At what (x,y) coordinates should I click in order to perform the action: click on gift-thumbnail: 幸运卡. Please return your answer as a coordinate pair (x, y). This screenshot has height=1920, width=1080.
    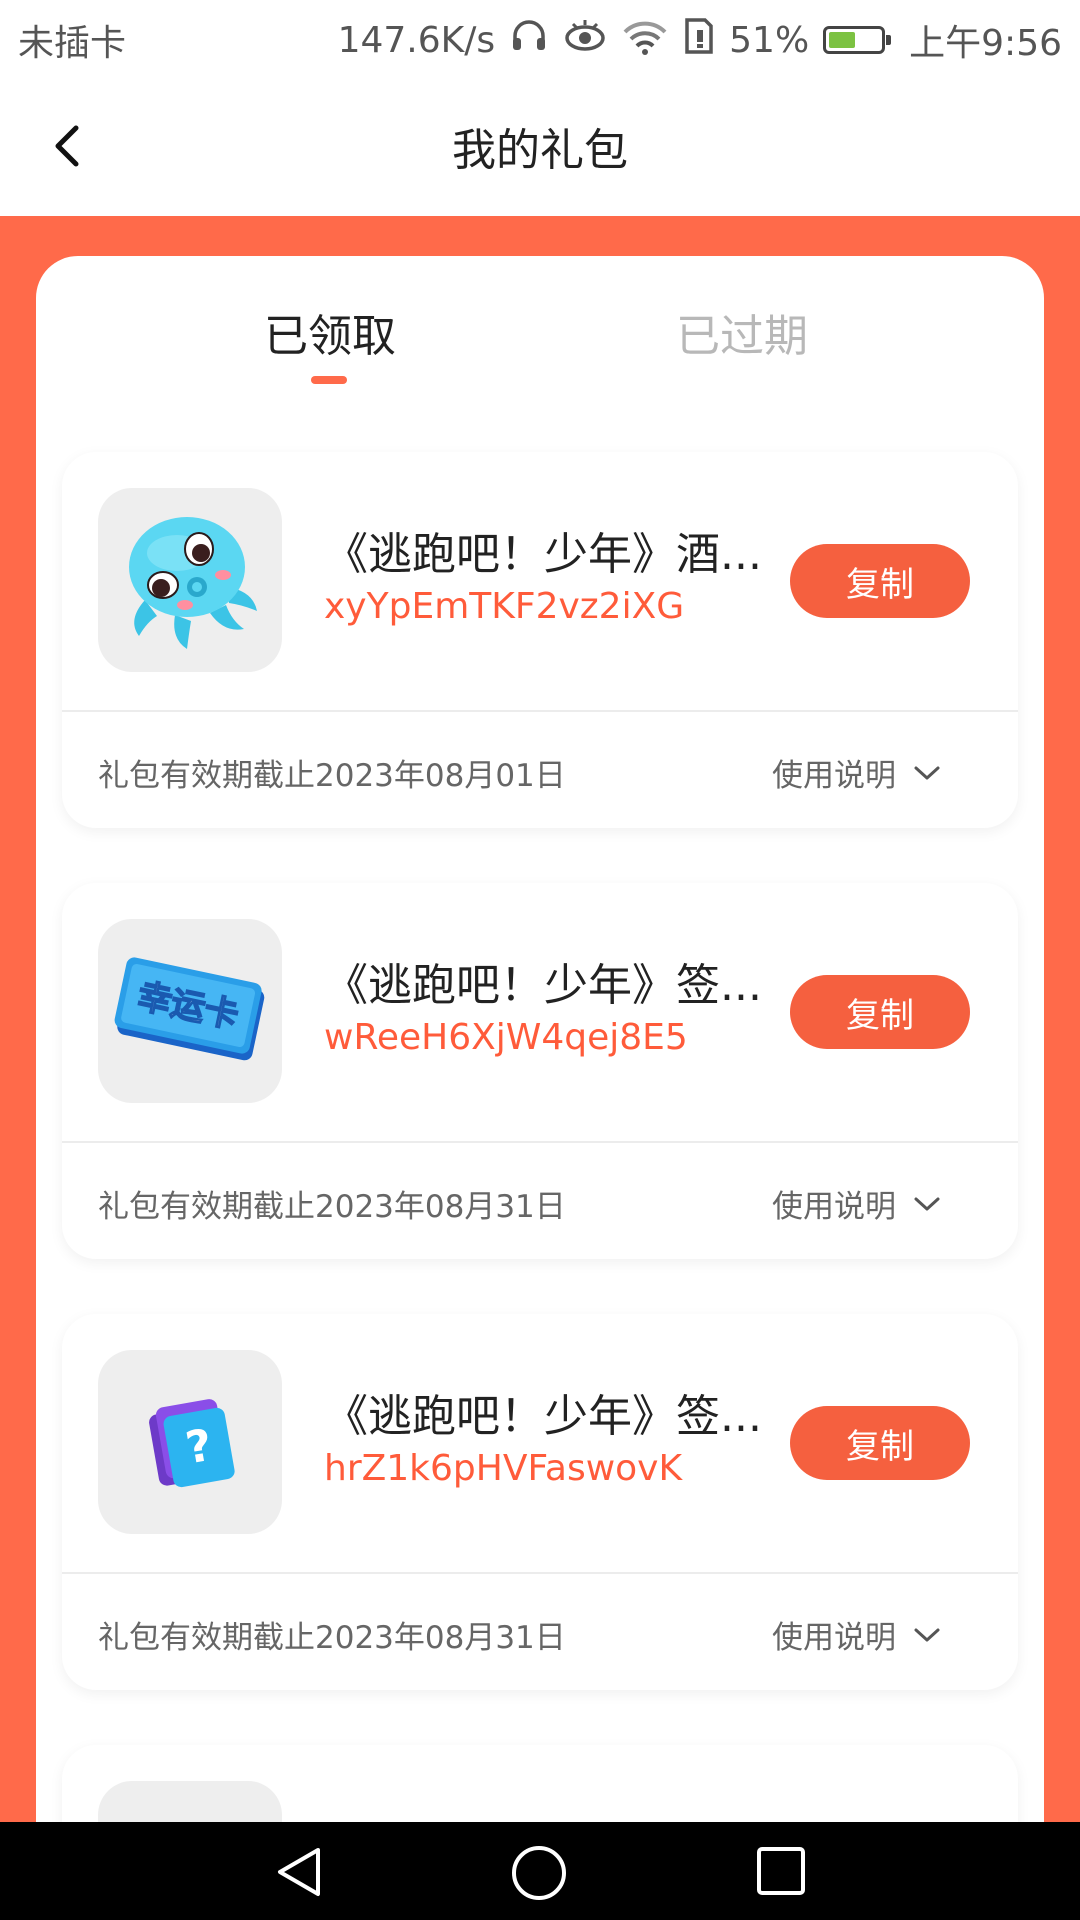
    Looking at the image, I should click on (190, 1011).